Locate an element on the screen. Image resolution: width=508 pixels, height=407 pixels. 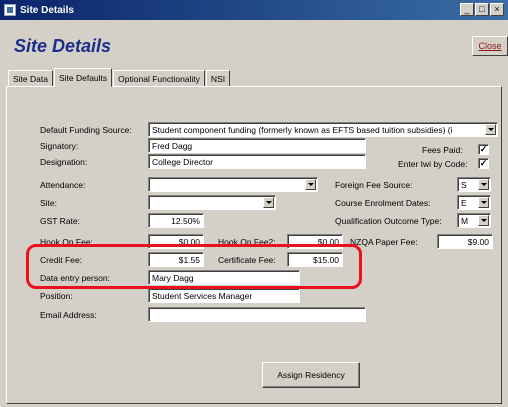
designation-label: Designation: is located at coordinates (64, 162).